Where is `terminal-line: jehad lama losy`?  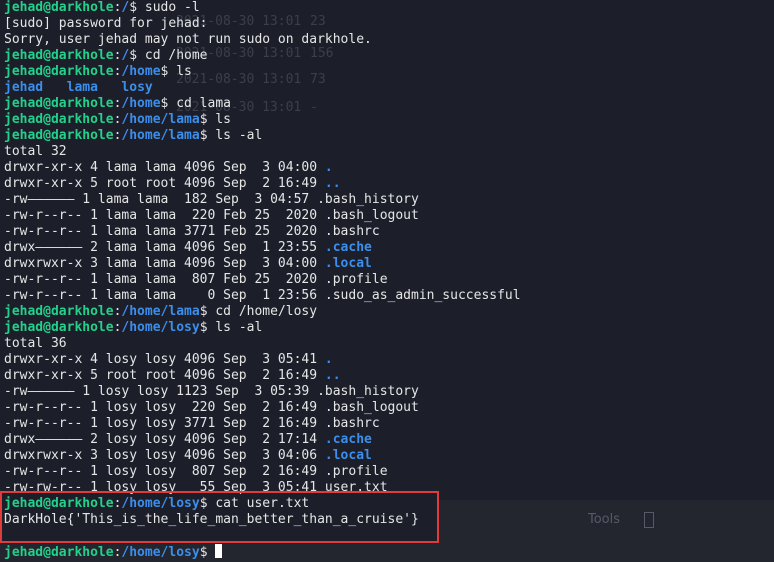 terminal-line: jehad lama losy is located at coordinates (389, 88).